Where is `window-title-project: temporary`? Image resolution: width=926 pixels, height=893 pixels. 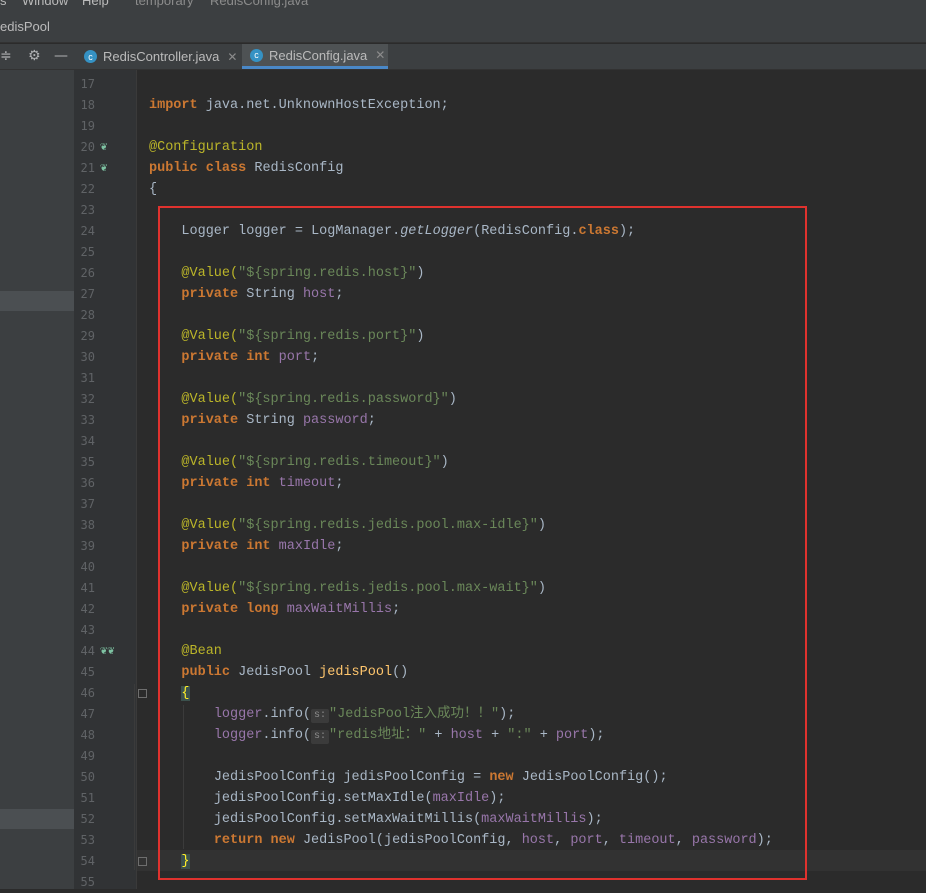
window-title-project: temporary is located at coordinates (164, 4).